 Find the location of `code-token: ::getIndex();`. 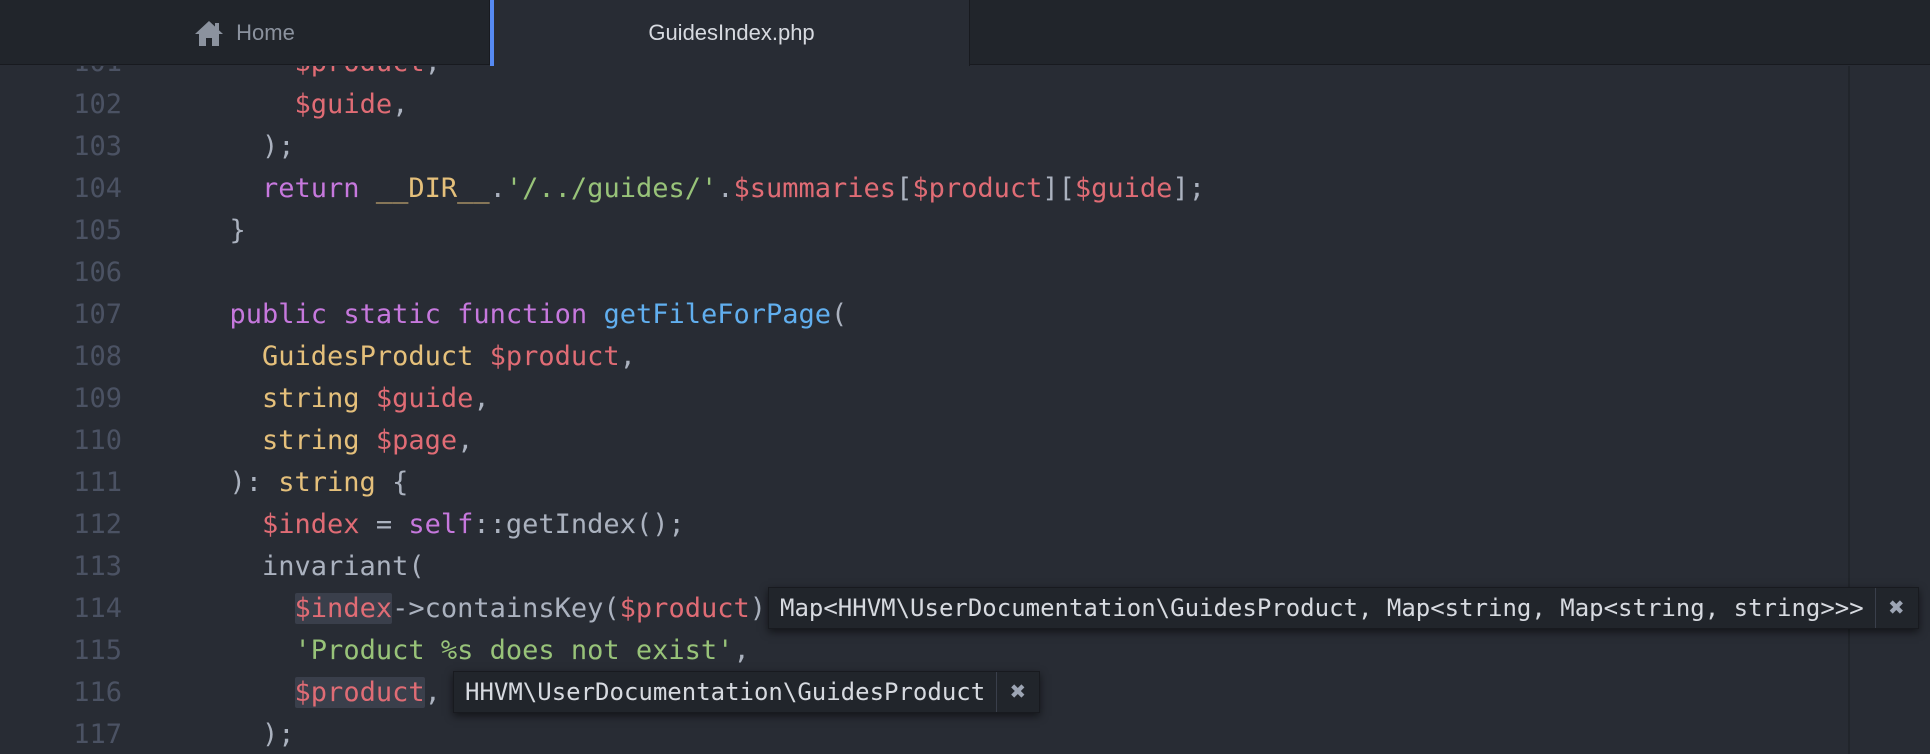

code-token: ::getIndex(); is located at coordinates (579, 524).